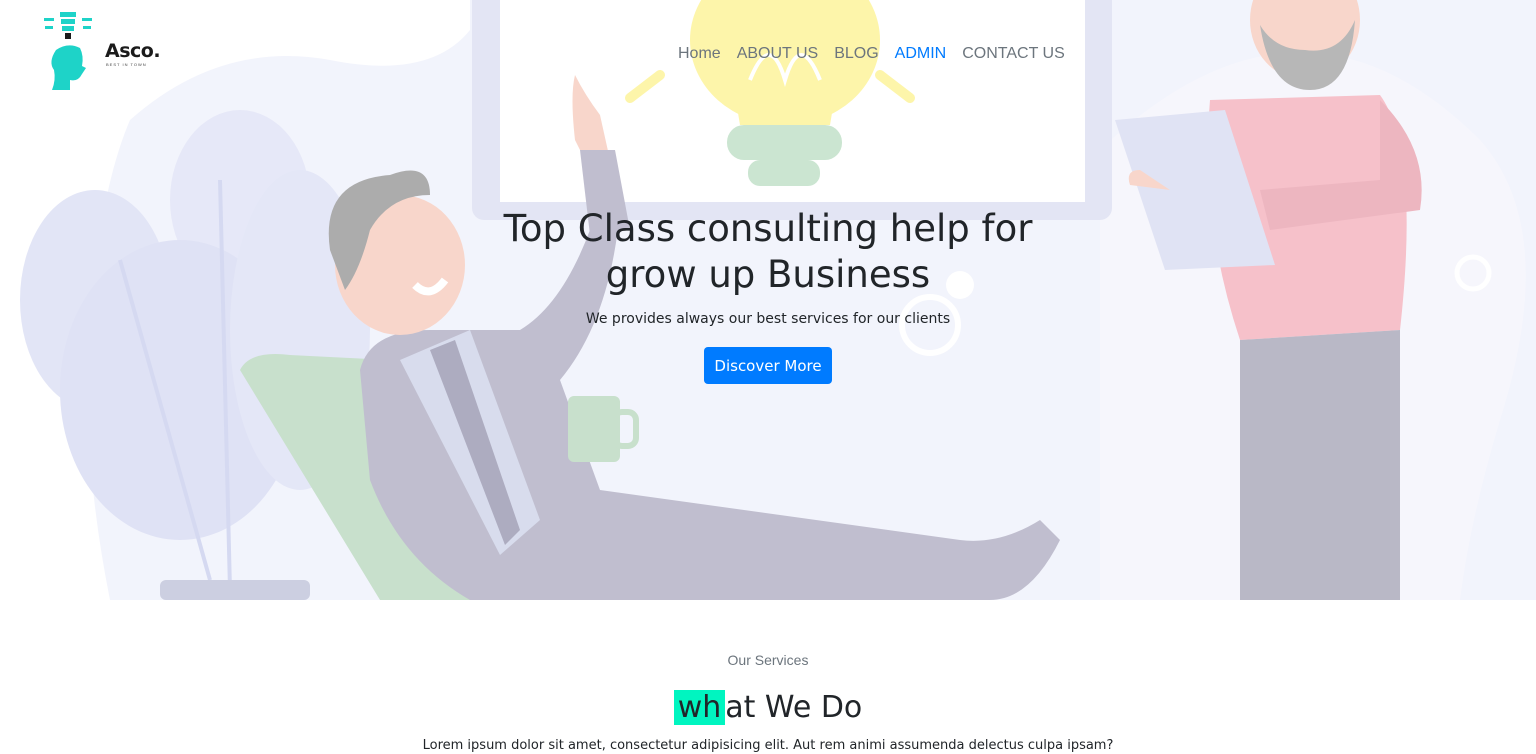 The height and width of the screenshot is (754, 1536). Describe the element at coordinates (856, 54) in the screenshot. I see `nav-blog: BLOG` at that location.